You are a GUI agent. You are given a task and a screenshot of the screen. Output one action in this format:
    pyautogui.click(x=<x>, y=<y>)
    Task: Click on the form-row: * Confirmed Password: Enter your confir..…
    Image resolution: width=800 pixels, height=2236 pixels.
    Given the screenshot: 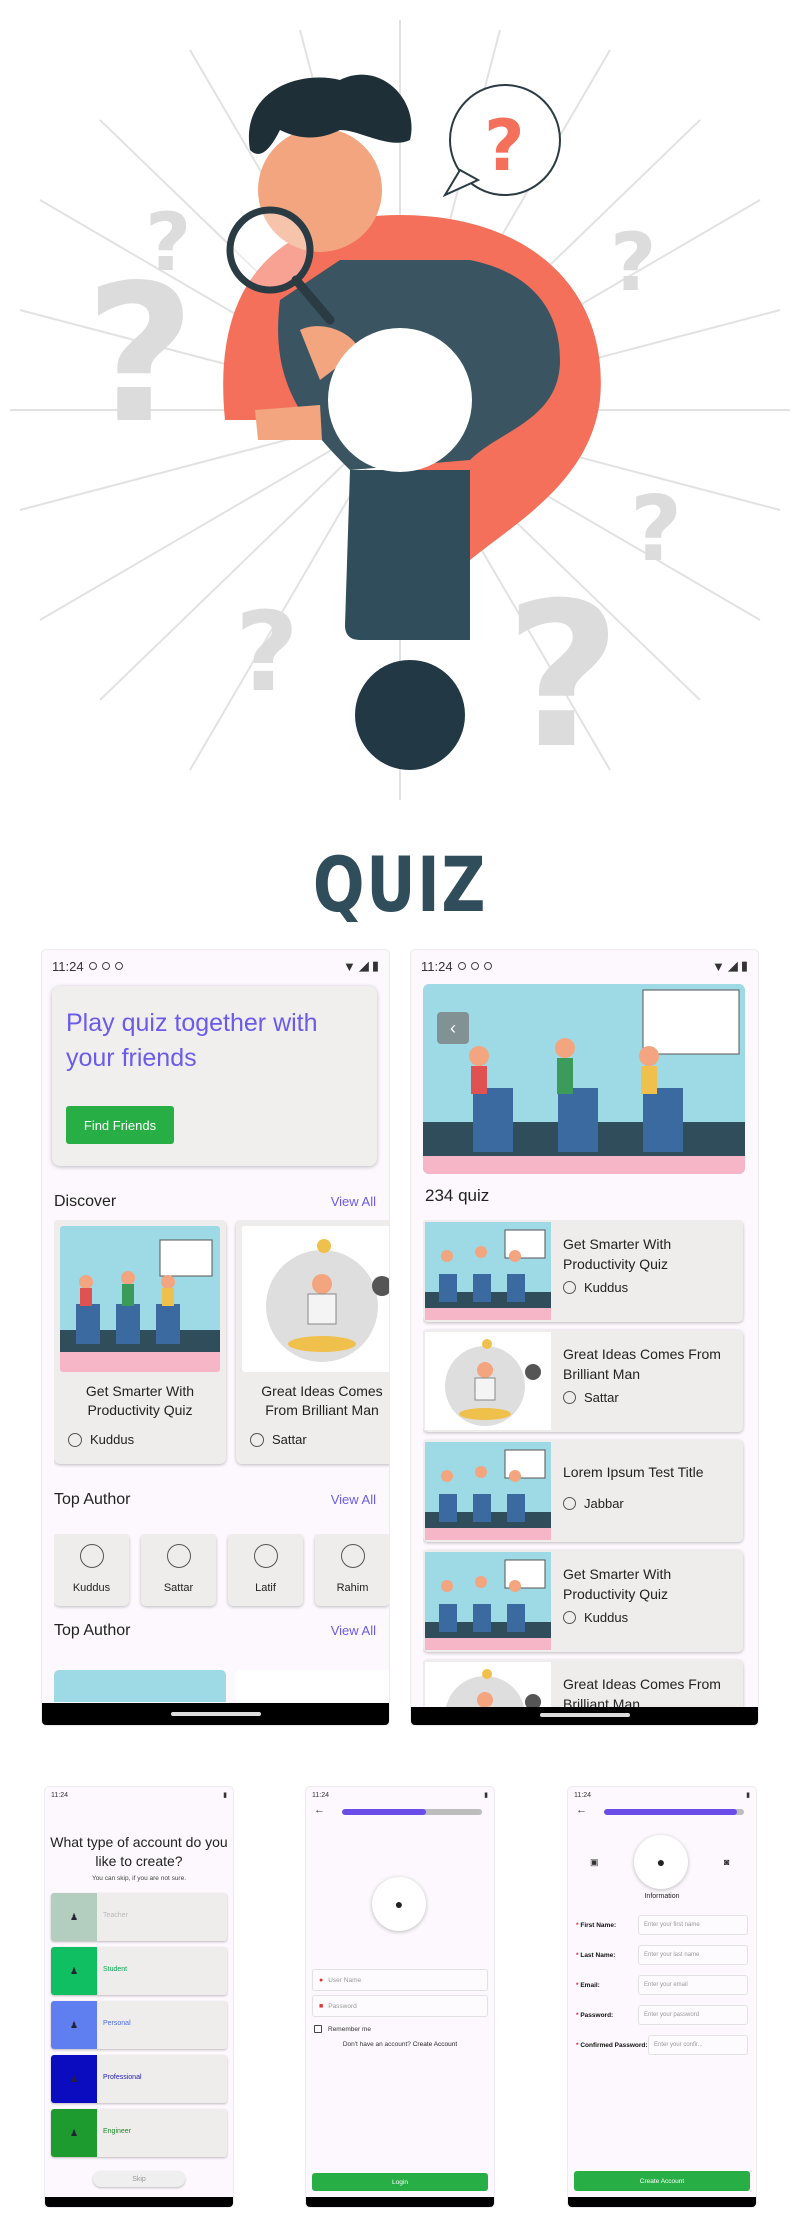 What is the action you would take?
    pyautogui.click(x=662, y=2045)
    